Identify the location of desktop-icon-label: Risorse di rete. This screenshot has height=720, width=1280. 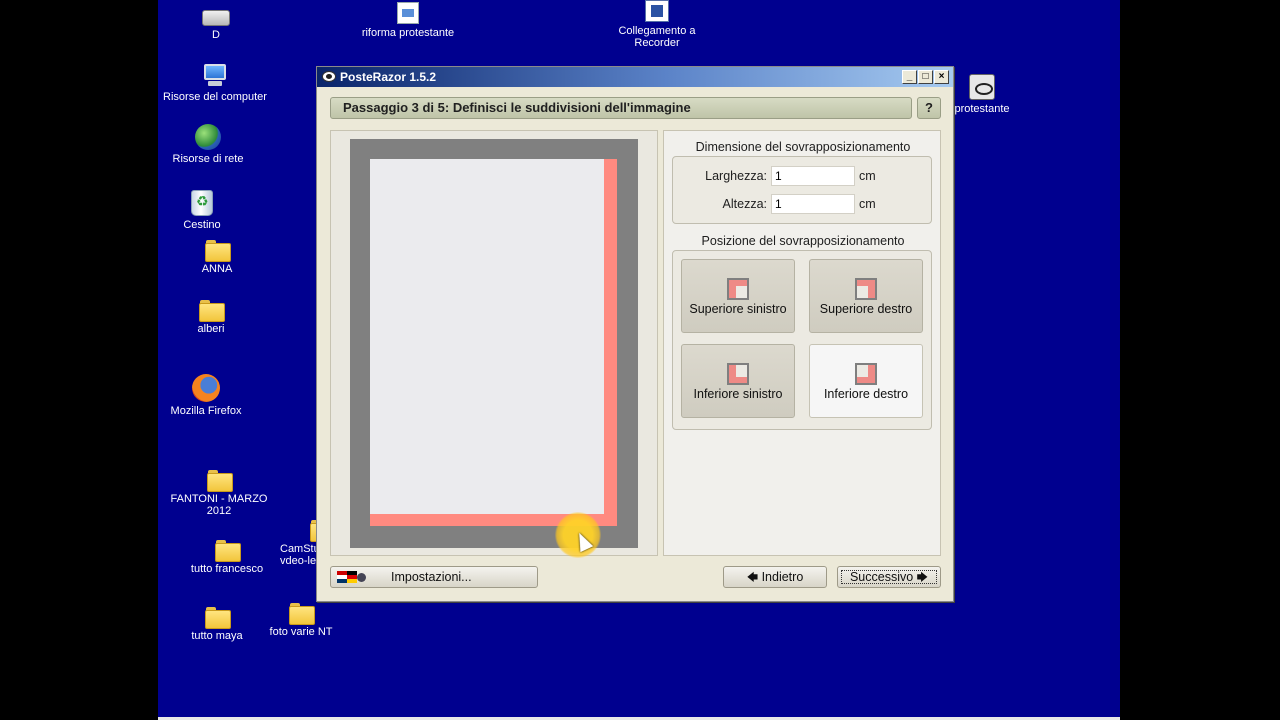
(208, 159).